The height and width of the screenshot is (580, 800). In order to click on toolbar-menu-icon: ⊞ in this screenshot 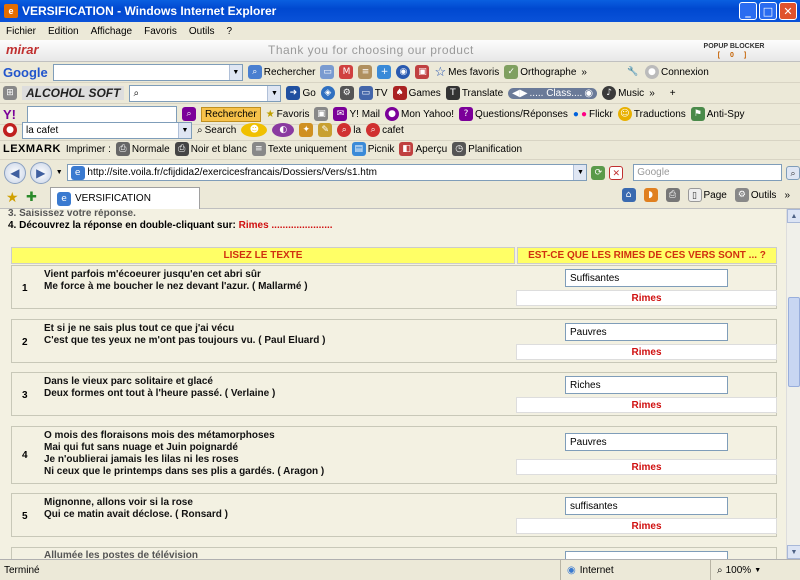, I will do `click(10, 93)`.